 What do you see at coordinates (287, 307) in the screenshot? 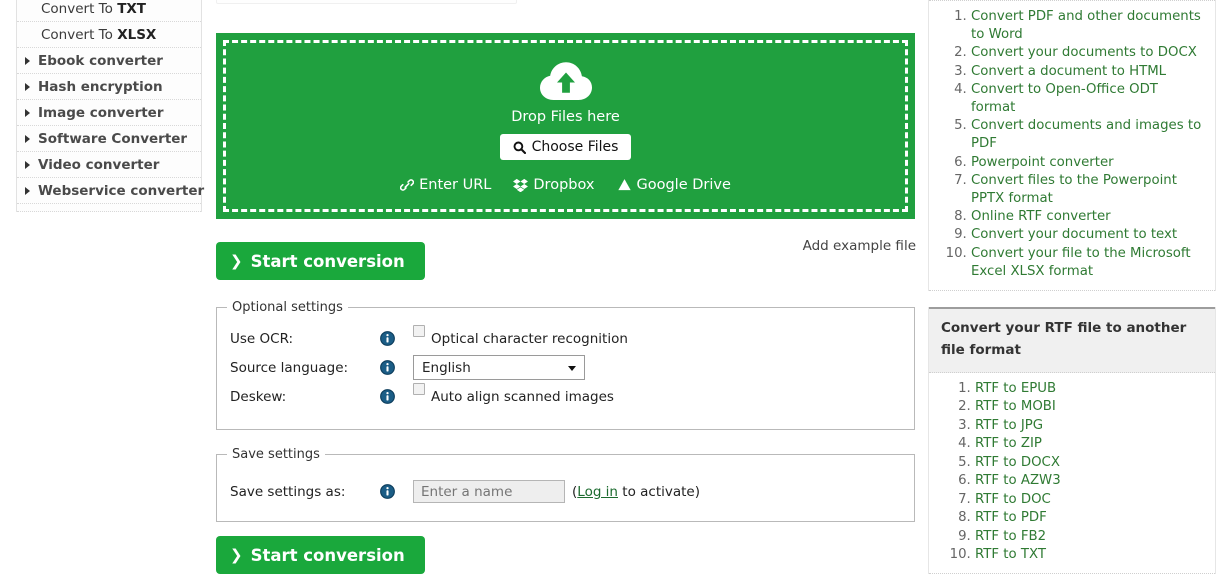
I see `optional-settings-legend: Optional settings` at bounding box center [287, 307].